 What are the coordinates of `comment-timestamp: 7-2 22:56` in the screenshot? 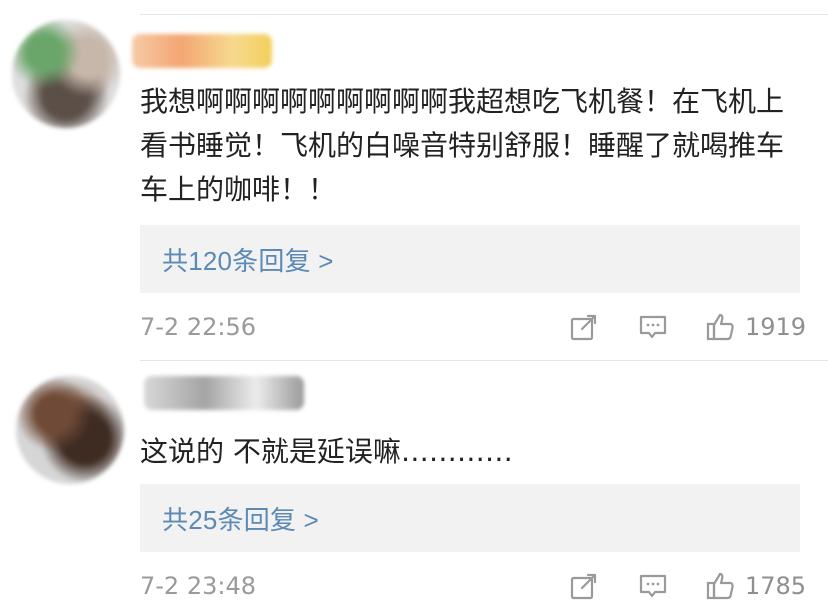 It's located at (198, 327).